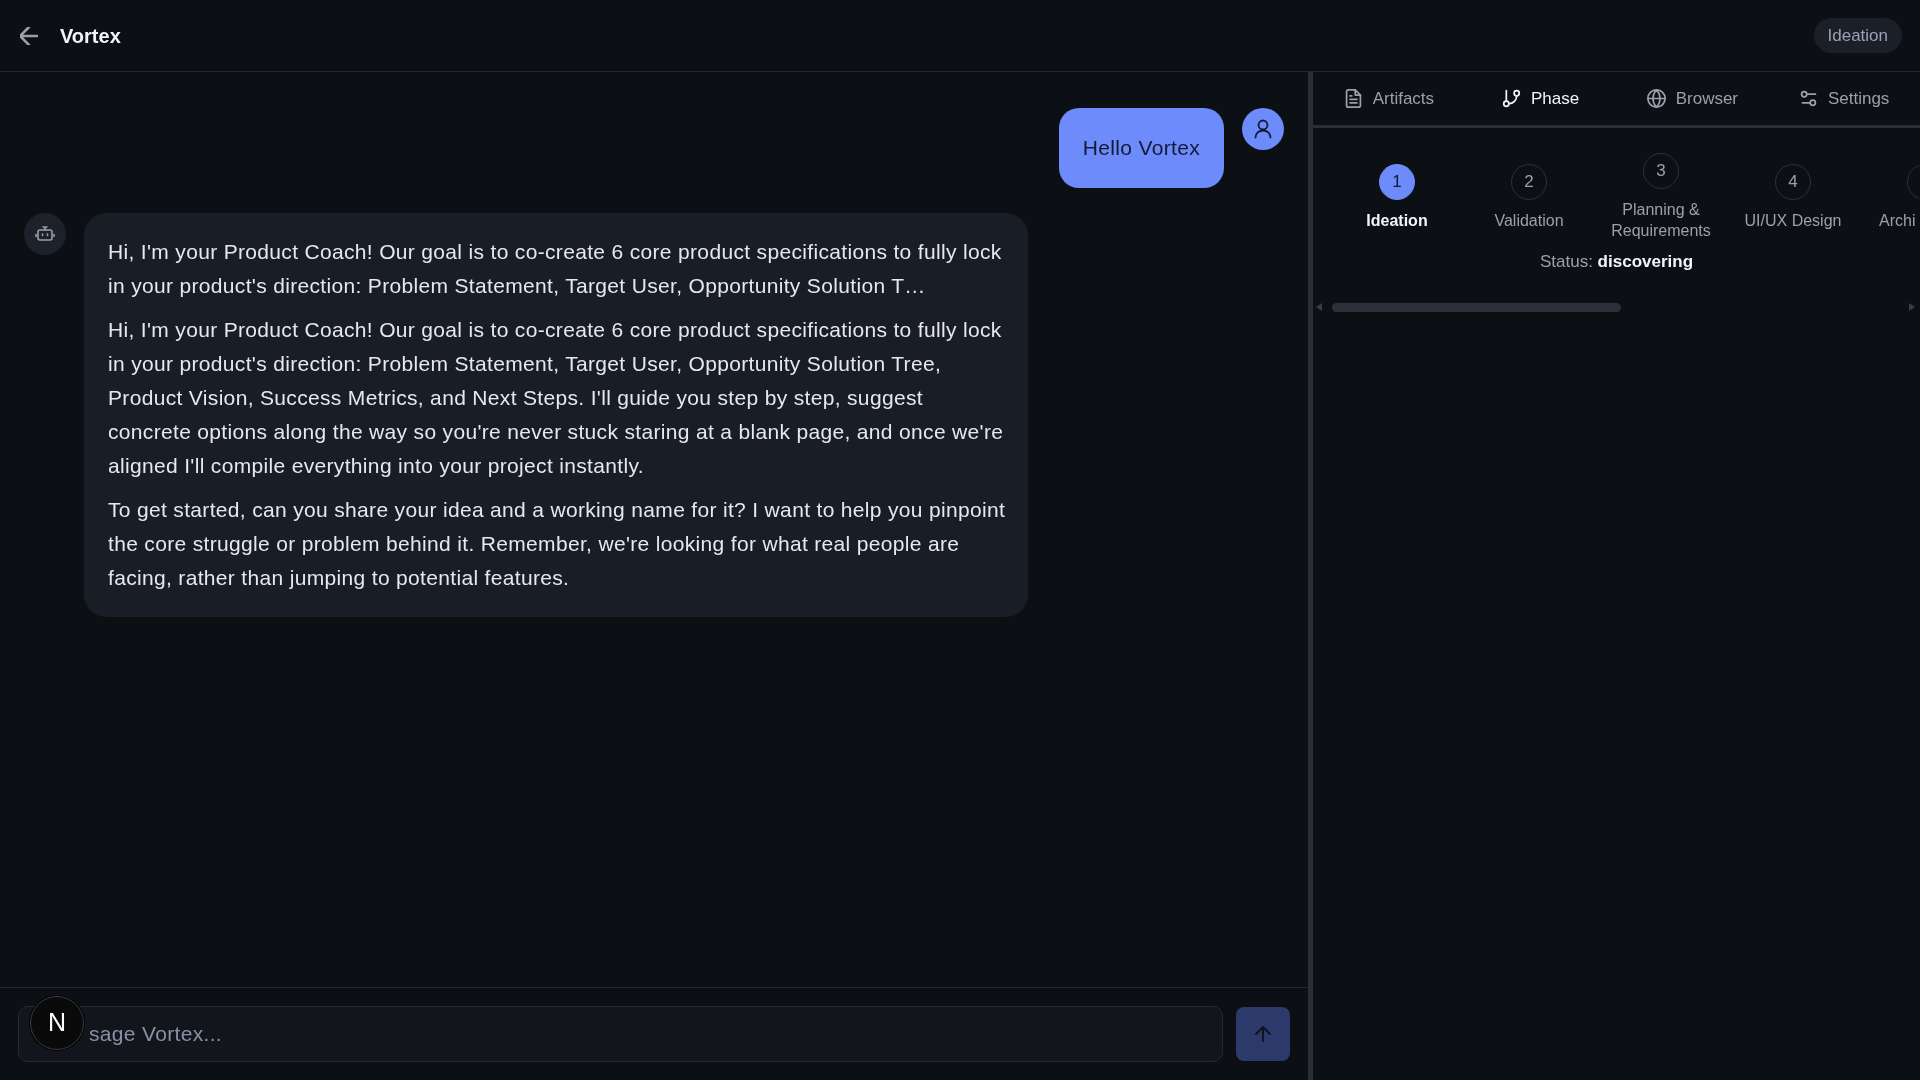  I want to click on scroll-right-icon, so click(1912, 307).